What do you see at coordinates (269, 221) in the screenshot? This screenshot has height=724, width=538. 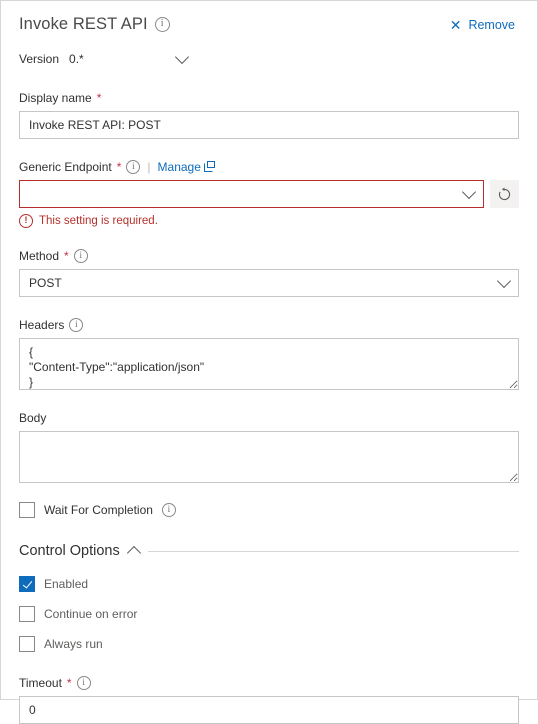 I see `generic-endpoint-error: This setting is required.` at bounding box center [269, 221].